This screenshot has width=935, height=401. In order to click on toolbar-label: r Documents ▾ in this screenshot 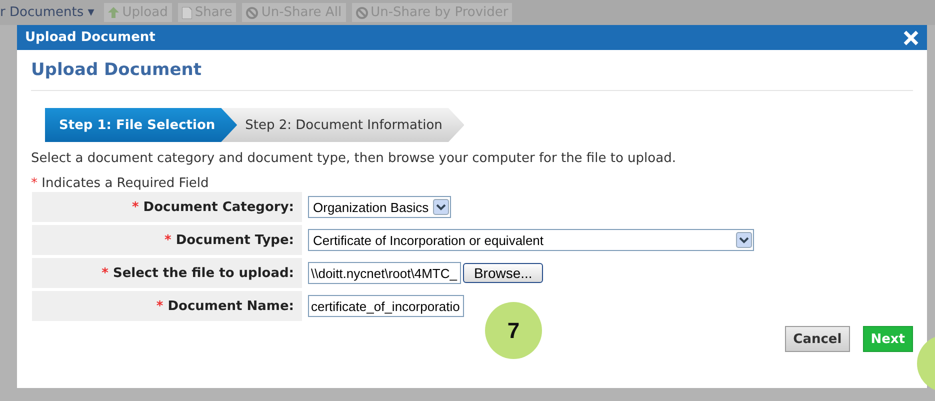, I will do `click(47, 12)`.